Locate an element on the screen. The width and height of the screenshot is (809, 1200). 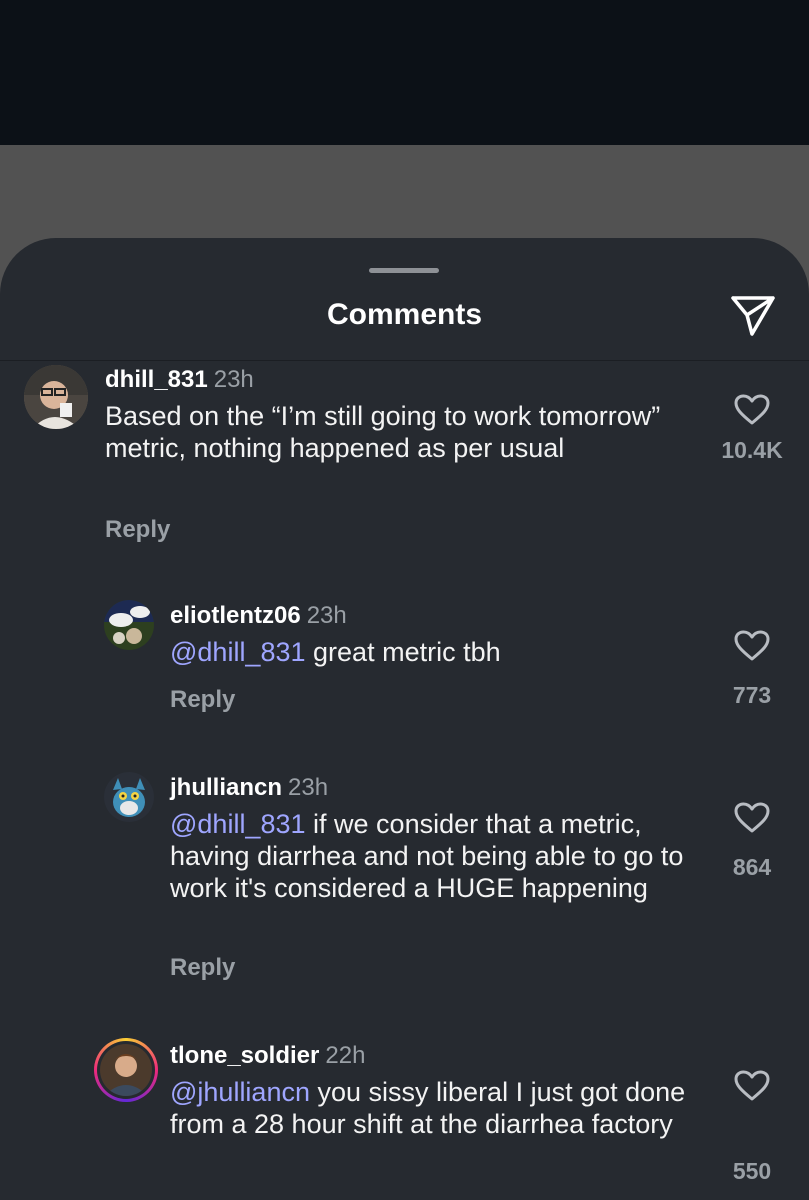
sheet-title: Comments is located at coordinates (404, 314).